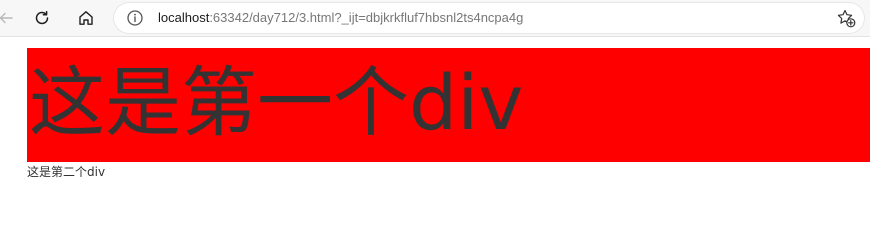 This screenshot has width=870, height=240. I want to click on home-icon, so click(86, 18).